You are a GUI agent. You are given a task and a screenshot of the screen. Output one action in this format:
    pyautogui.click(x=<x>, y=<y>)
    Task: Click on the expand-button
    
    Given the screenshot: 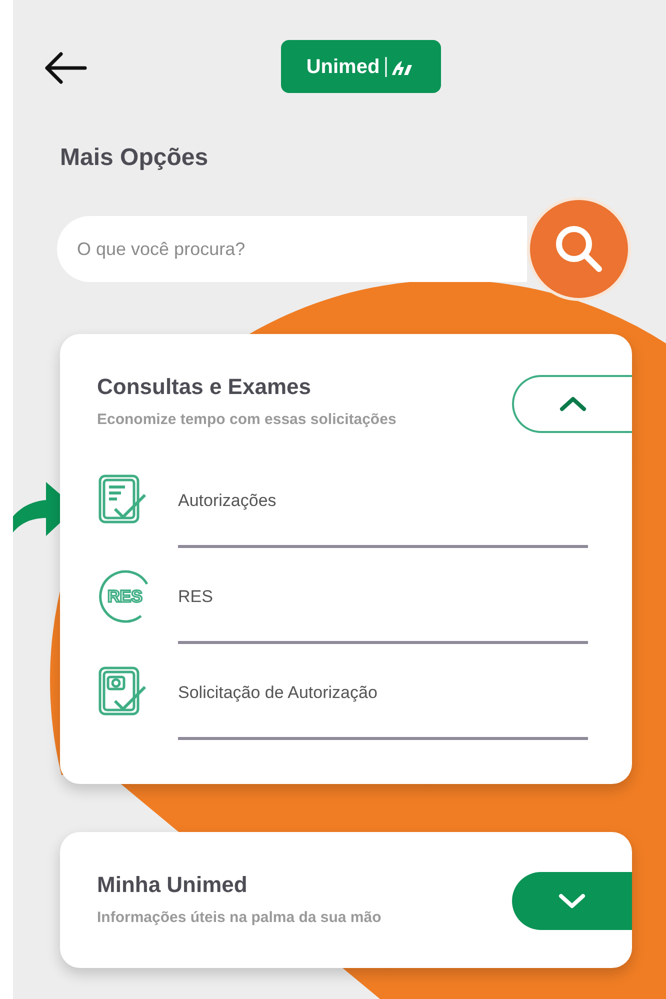 What is the action you would take?
    pyautogui.click(x=572, y=901)
    